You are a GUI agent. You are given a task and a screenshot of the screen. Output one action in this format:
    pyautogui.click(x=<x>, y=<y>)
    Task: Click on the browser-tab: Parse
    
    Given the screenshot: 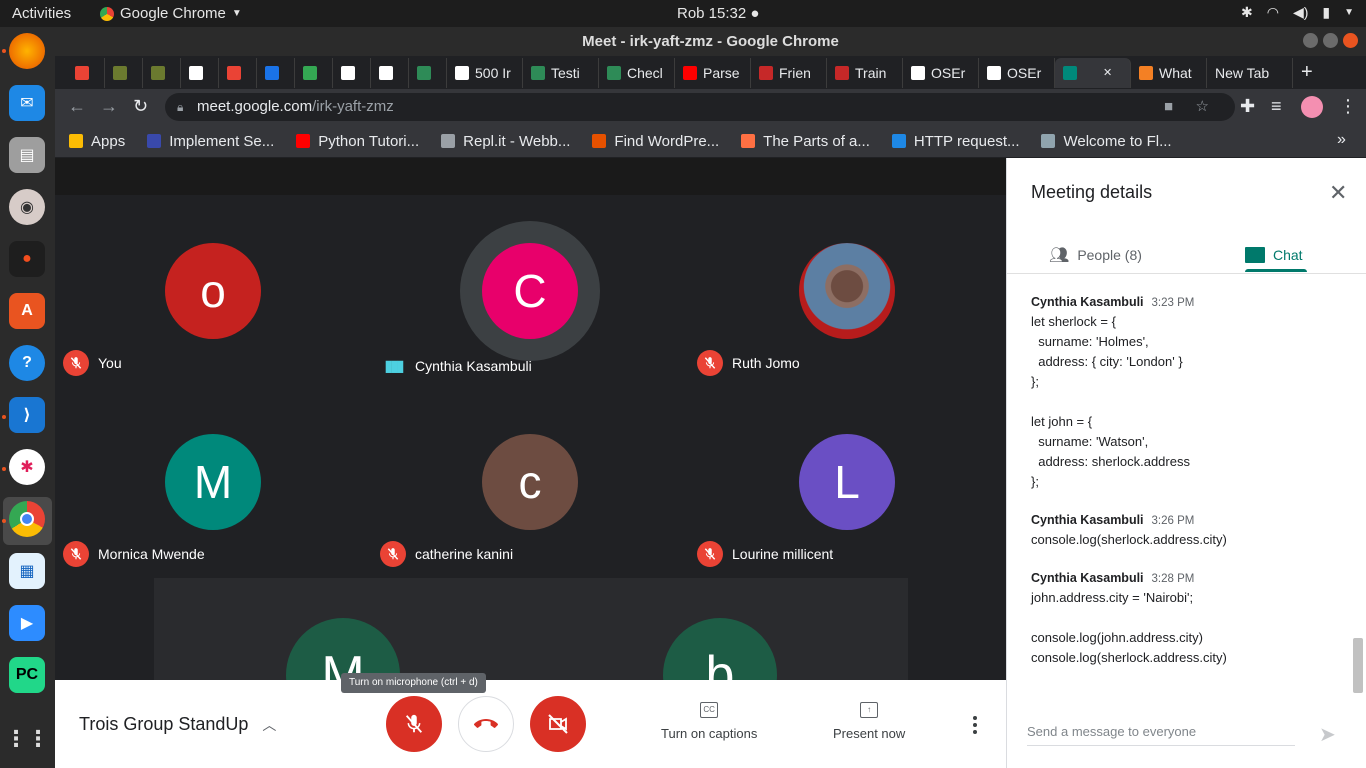 What is the action you would take?
    pyautogui.click(x=713, y=72)
    